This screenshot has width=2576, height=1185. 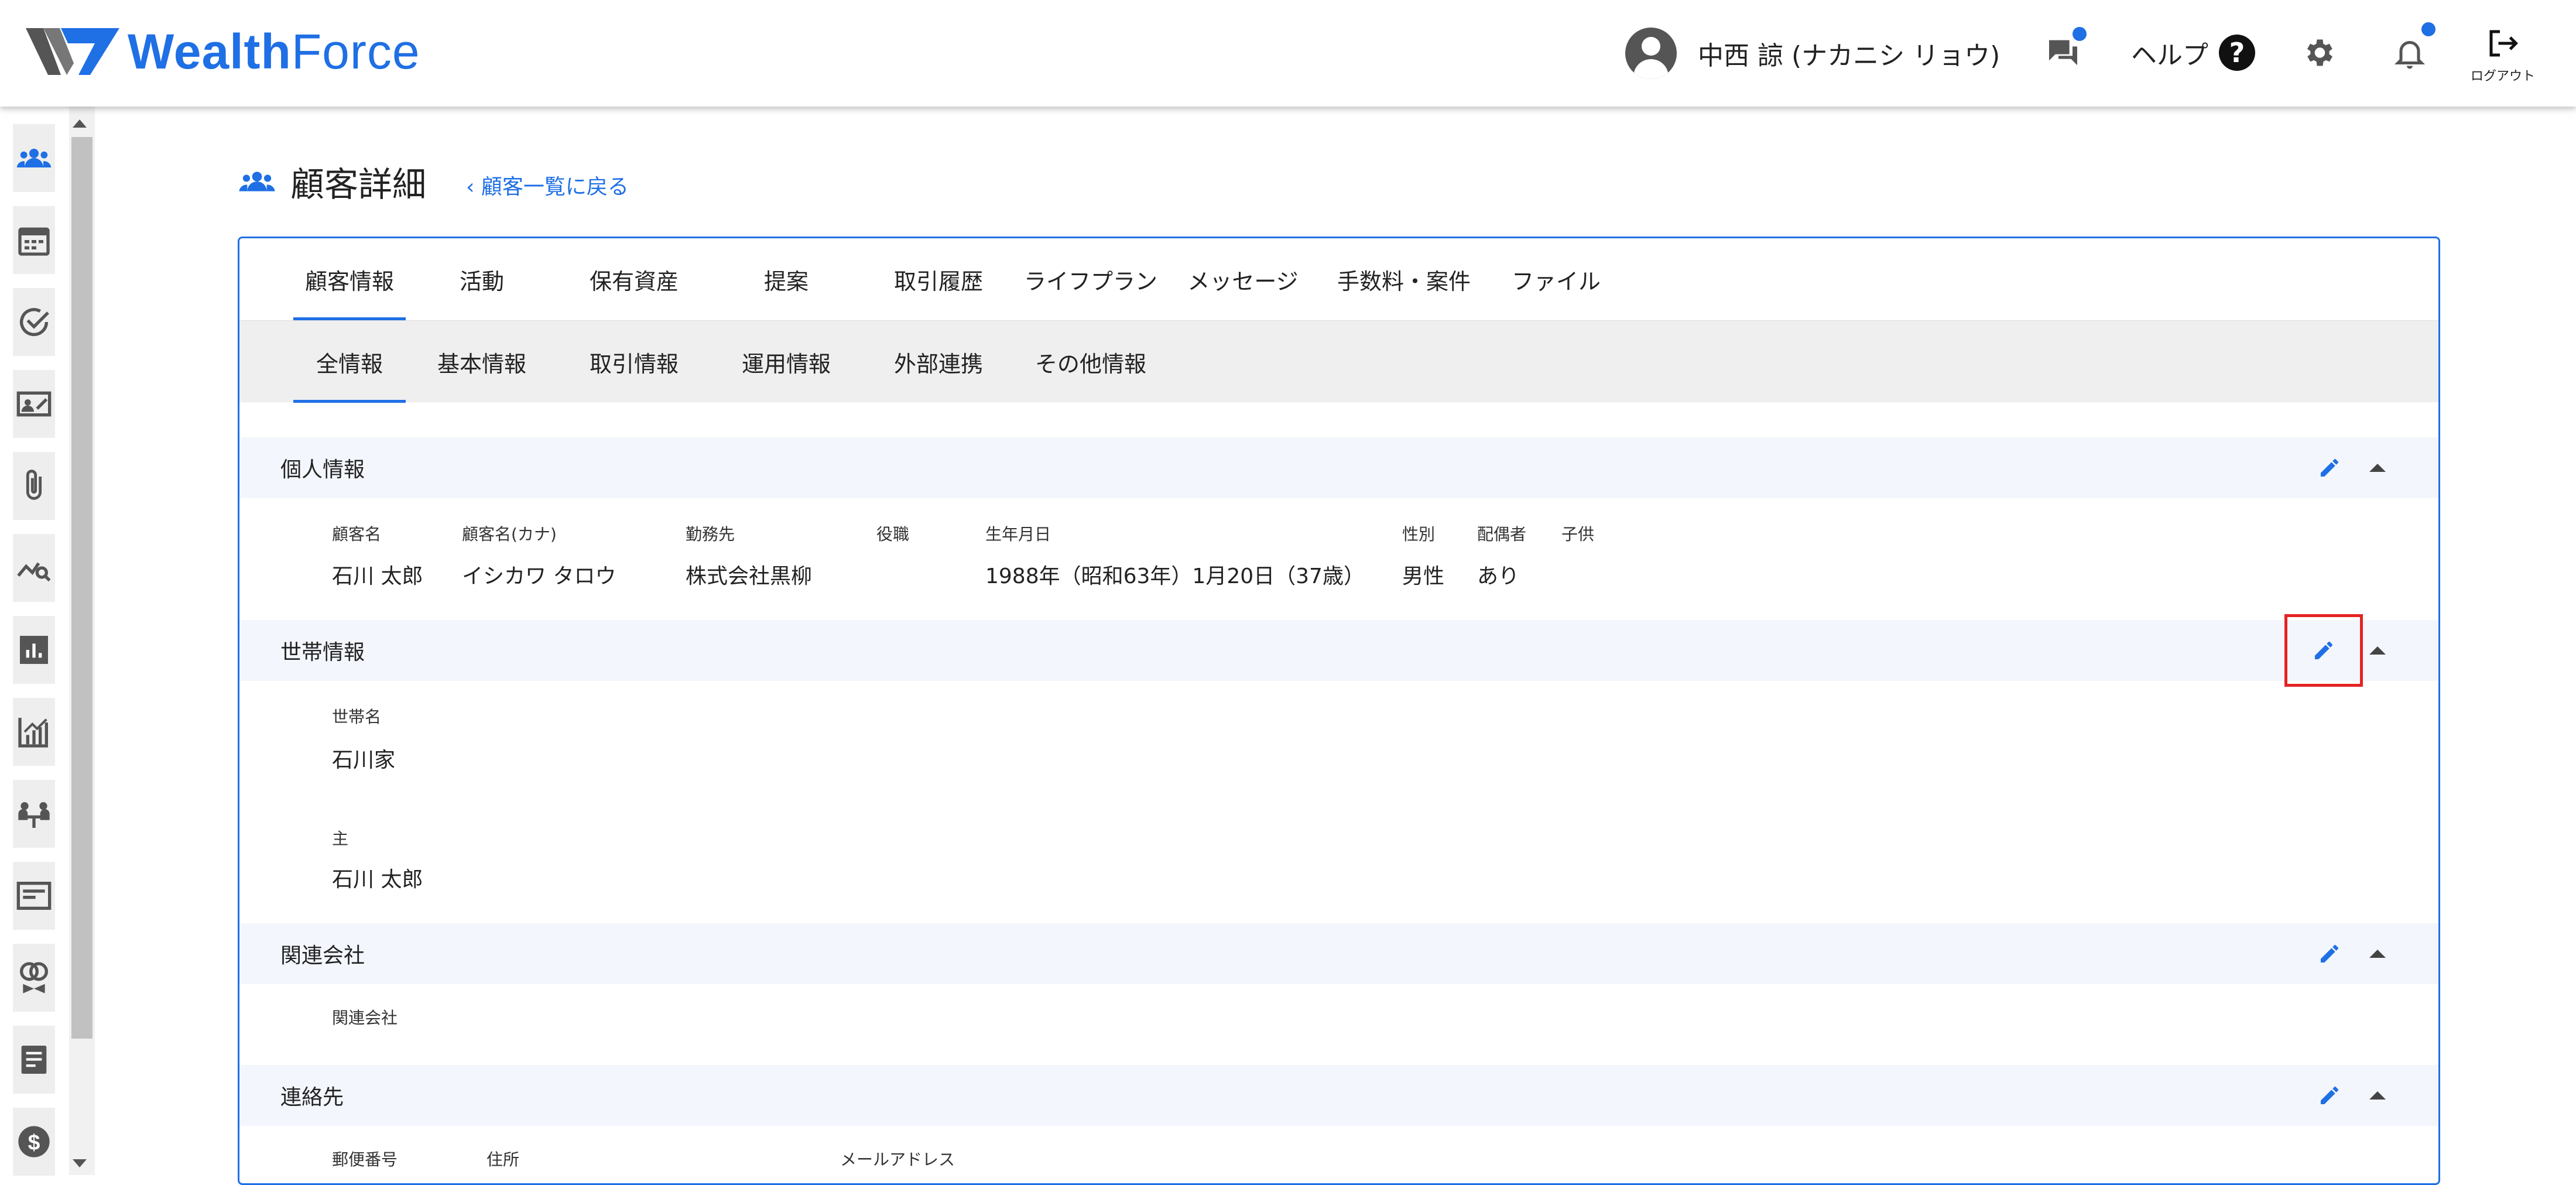 I want to click on user-avatar-icon, so click(x=1651, y=53).